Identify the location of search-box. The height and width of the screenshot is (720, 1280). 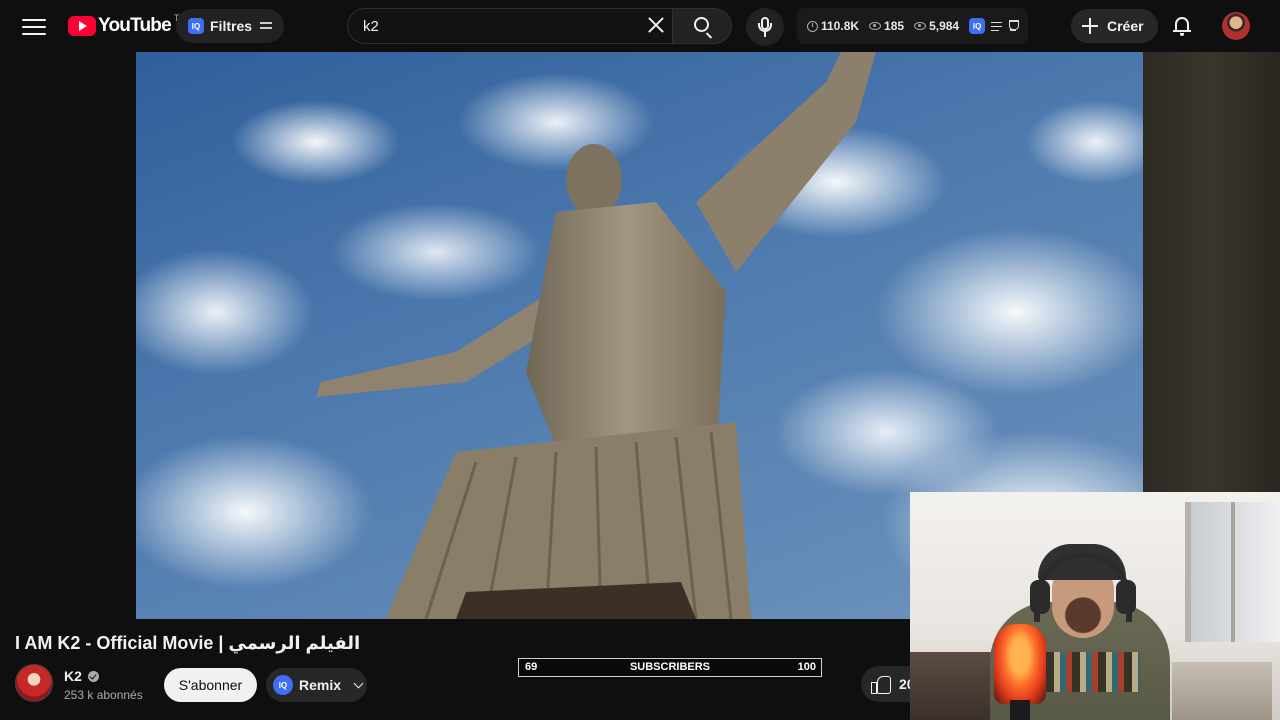
(510, 26).